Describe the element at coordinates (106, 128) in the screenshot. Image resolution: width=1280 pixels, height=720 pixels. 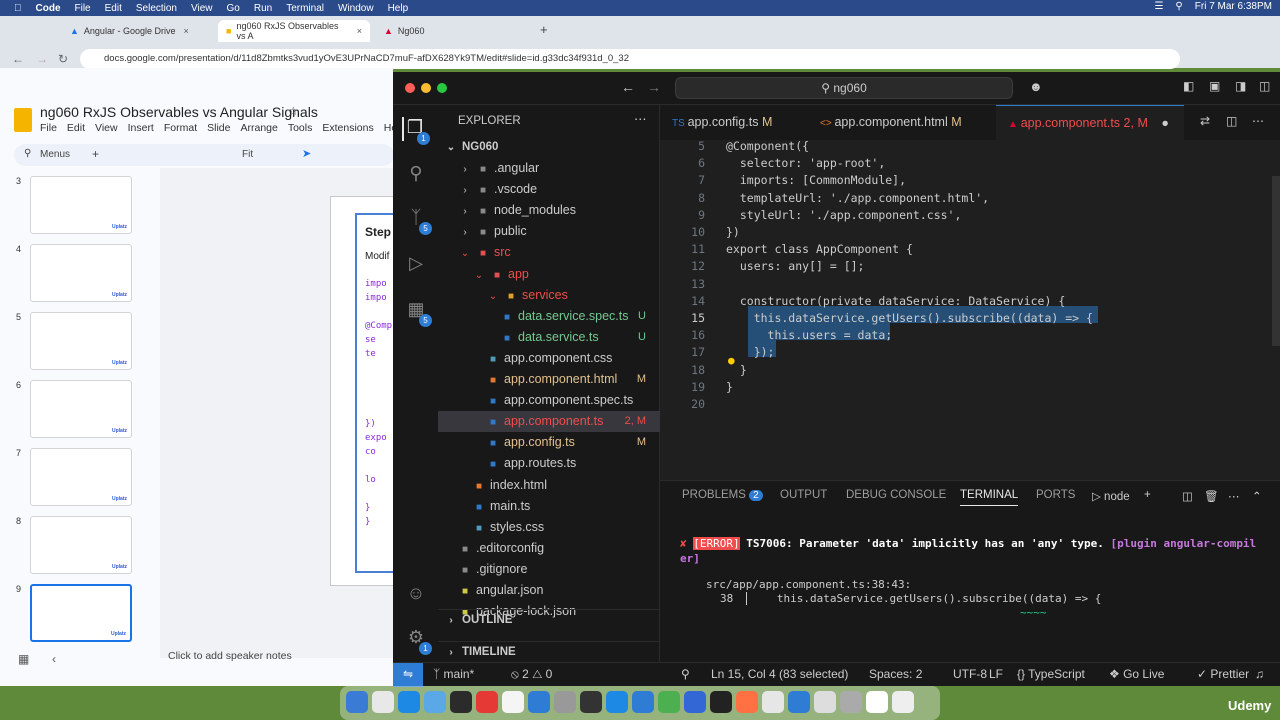
I see `slides-menu-view: View` at that location.